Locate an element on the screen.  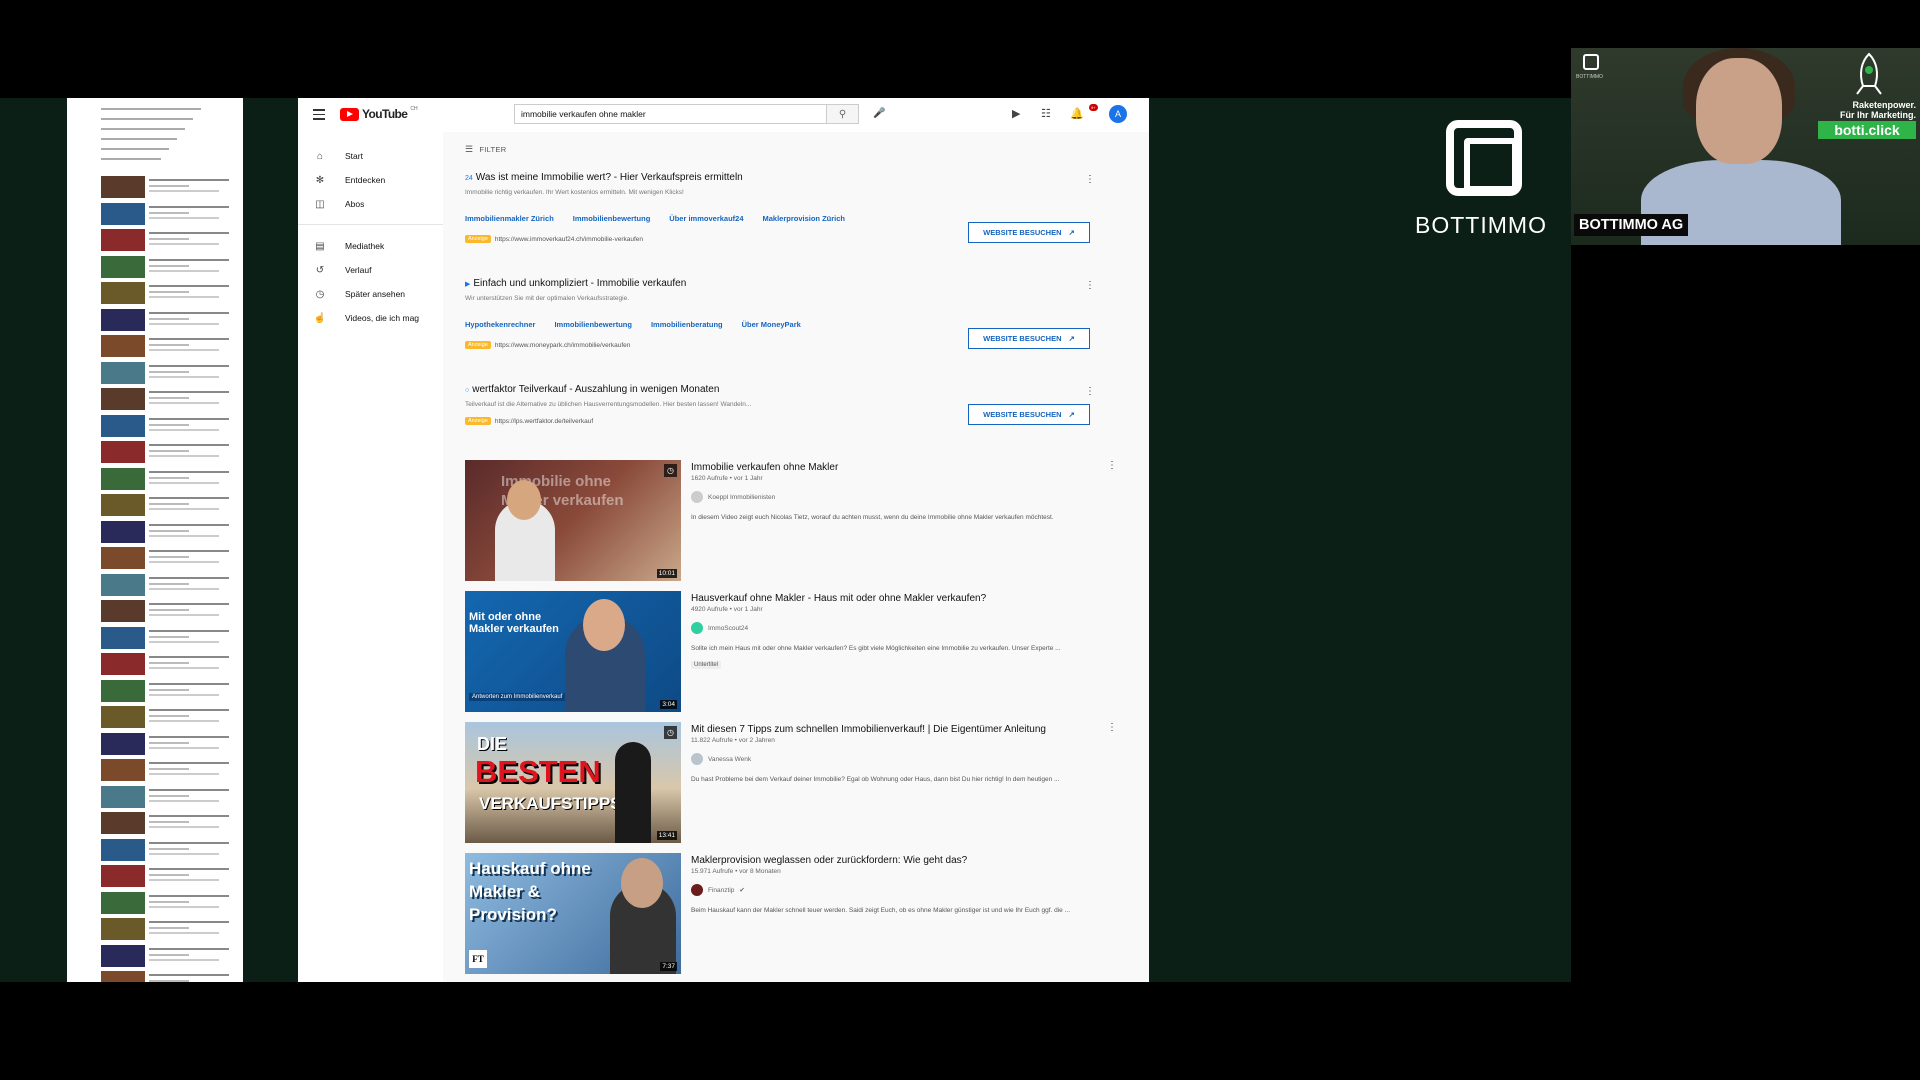
sidebar-item-verlauf: ↺ Verlauf is located at coordinates (370, 270).